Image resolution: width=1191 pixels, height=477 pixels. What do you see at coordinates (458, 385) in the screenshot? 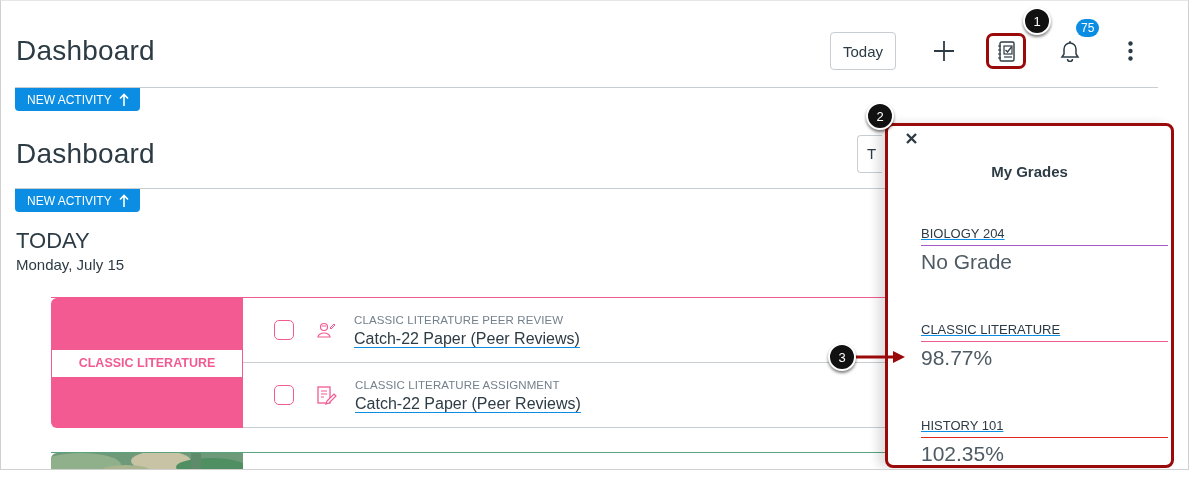
I see `item-type: CLASSIC LITERATURE ASSIGNMENT` at bounding box center [458, 385].